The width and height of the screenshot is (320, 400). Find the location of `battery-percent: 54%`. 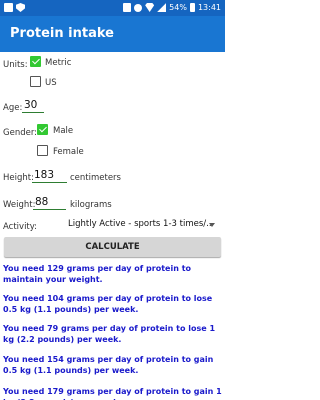

battery-percent: 54% is located at coordinates (178, 7).